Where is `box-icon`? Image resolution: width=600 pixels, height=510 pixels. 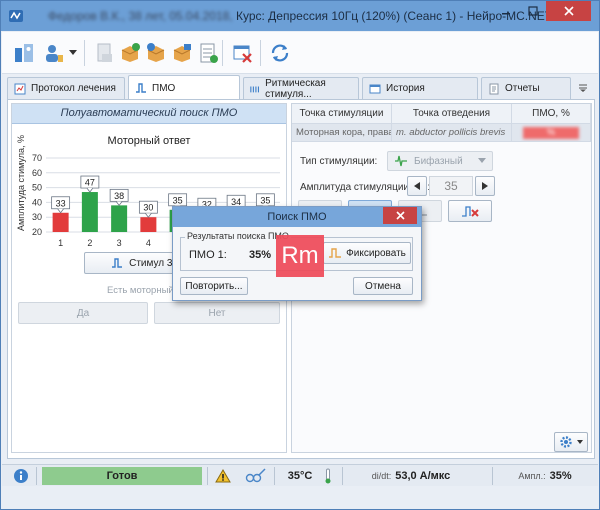 box-icon is located at coordinates (156, 52).